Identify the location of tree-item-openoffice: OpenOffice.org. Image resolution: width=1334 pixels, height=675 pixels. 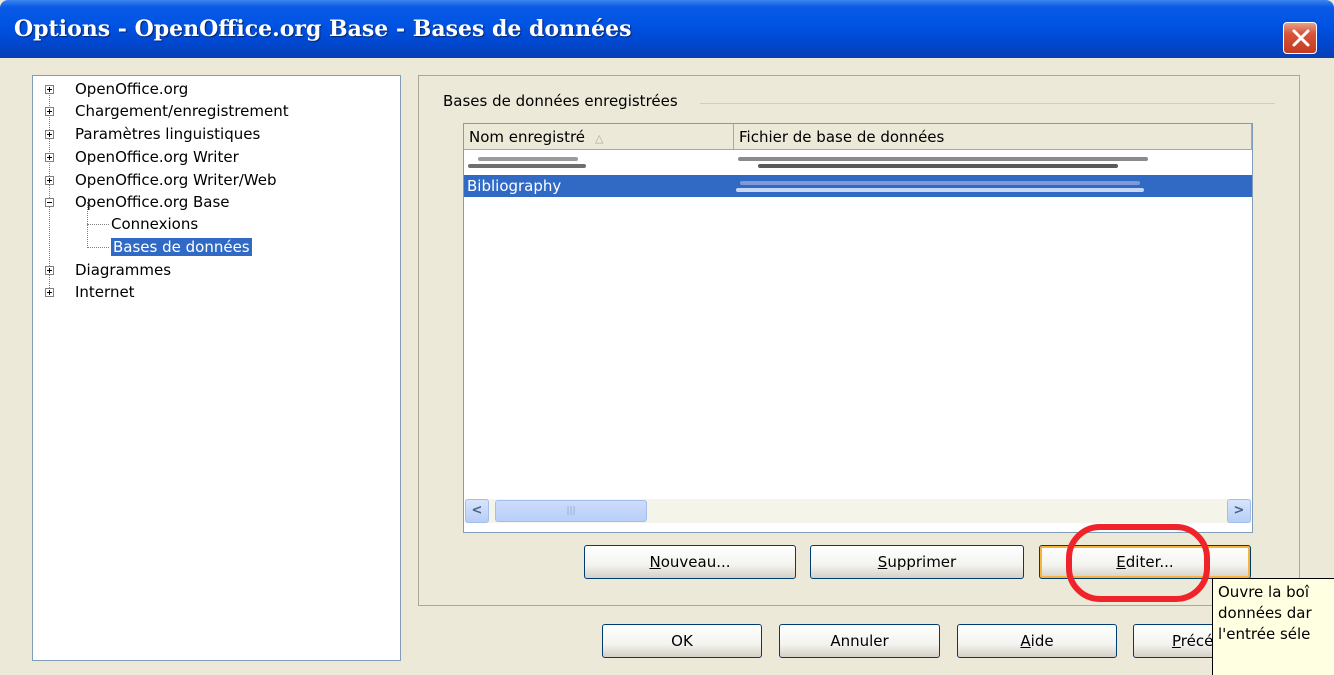
(131, 89).